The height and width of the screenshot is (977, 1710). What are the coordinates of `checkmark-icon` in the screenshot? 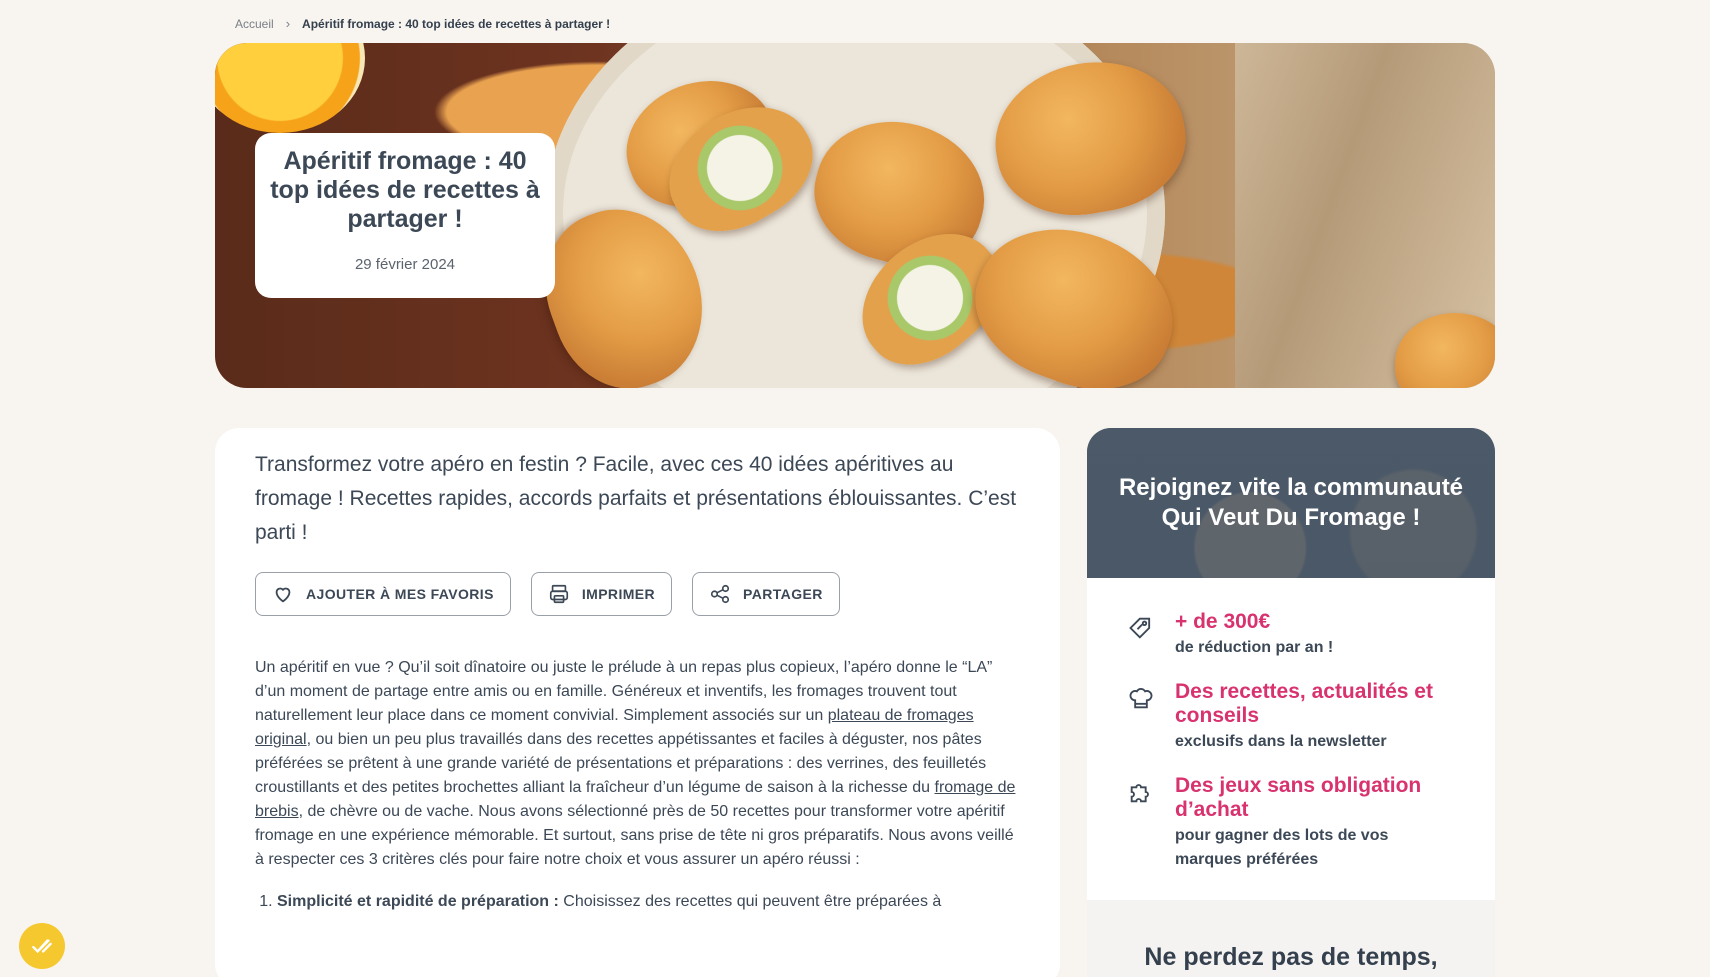 It's located at (42, 946).